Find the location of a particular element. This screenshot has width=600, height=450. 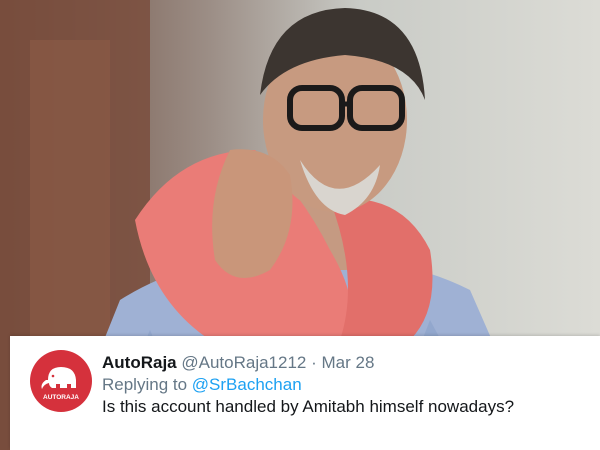

avatar-logo-text: AUTORAJA is located at coordinates (61, 397).